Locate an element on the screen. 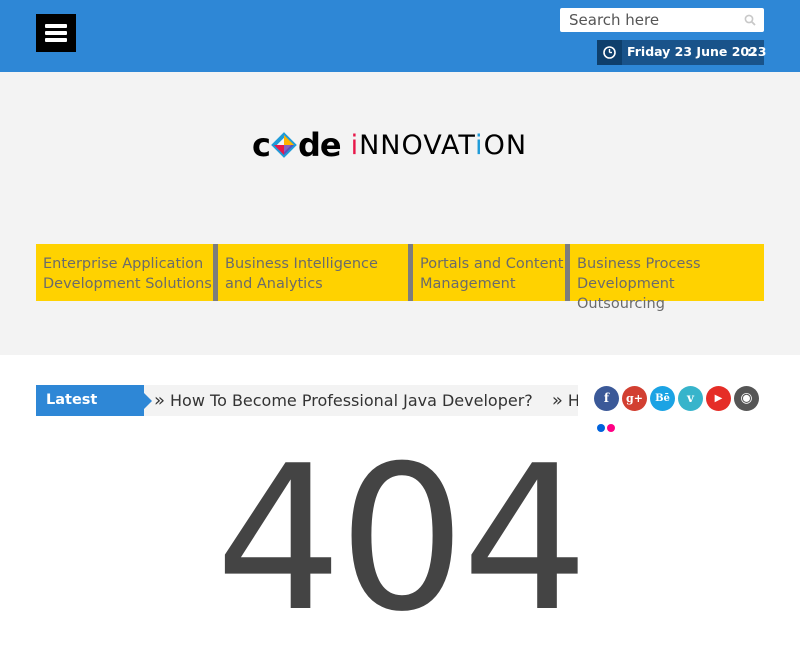 This screenshot has height=656, width=800. date-display: Friday 23 June 2023 :: is located at coordinates (682, 52).